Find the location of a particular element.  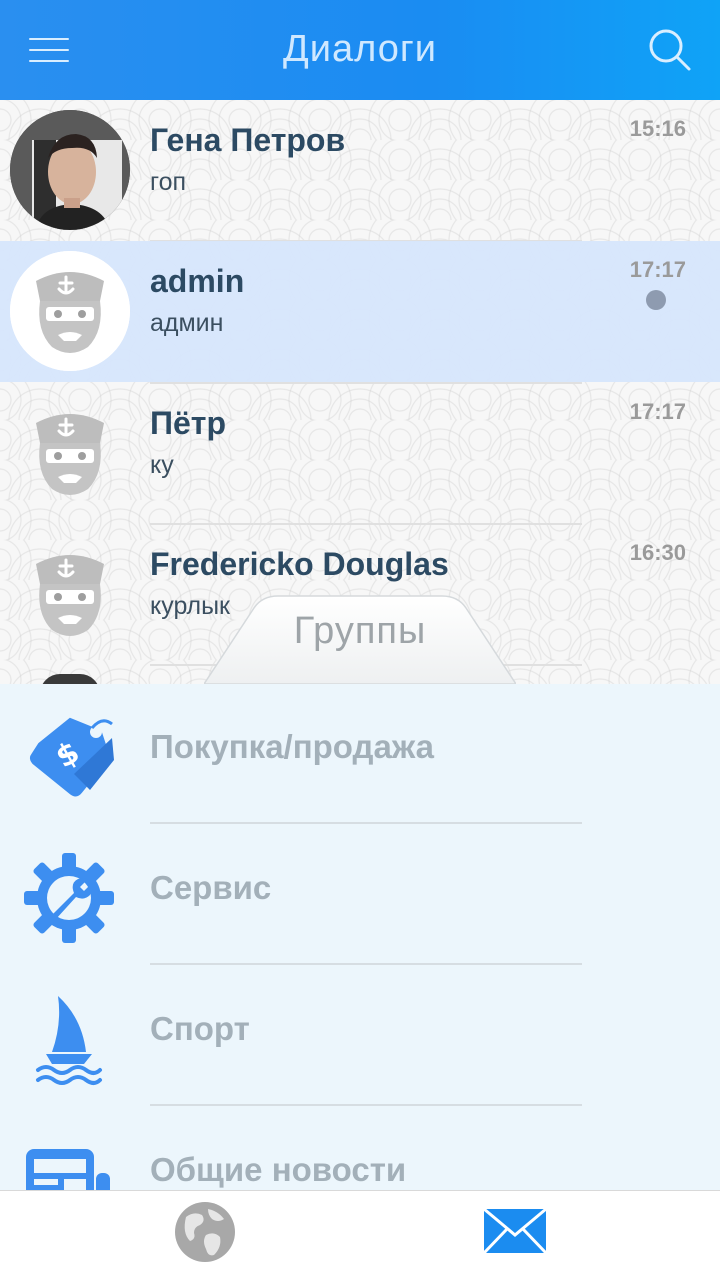

partial-avatar is located at coordinates (70, 679).